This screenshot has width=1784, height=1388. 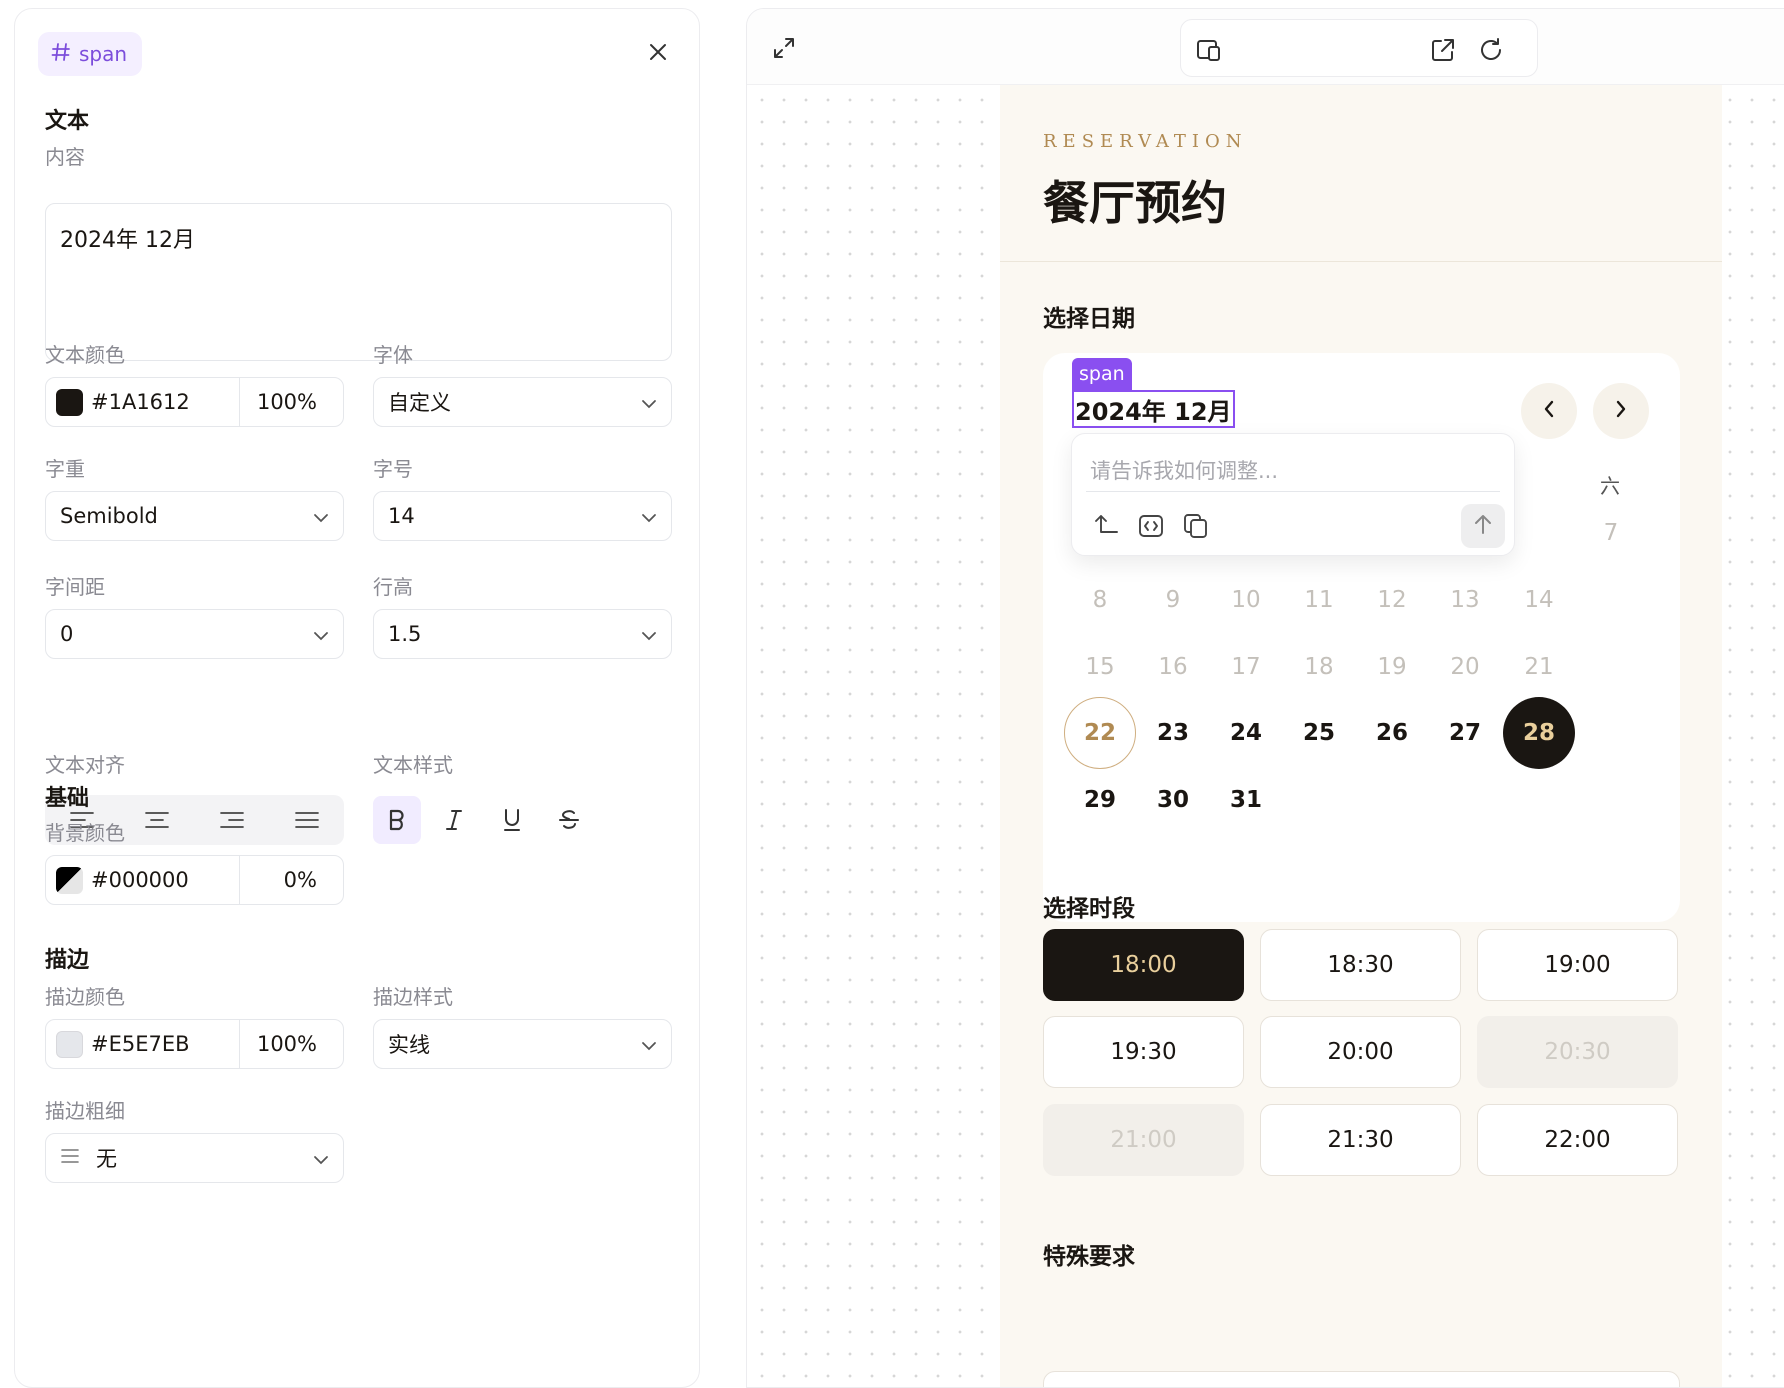 I want to click on letter-spacing-select: 0, so click(x=194, y=634).